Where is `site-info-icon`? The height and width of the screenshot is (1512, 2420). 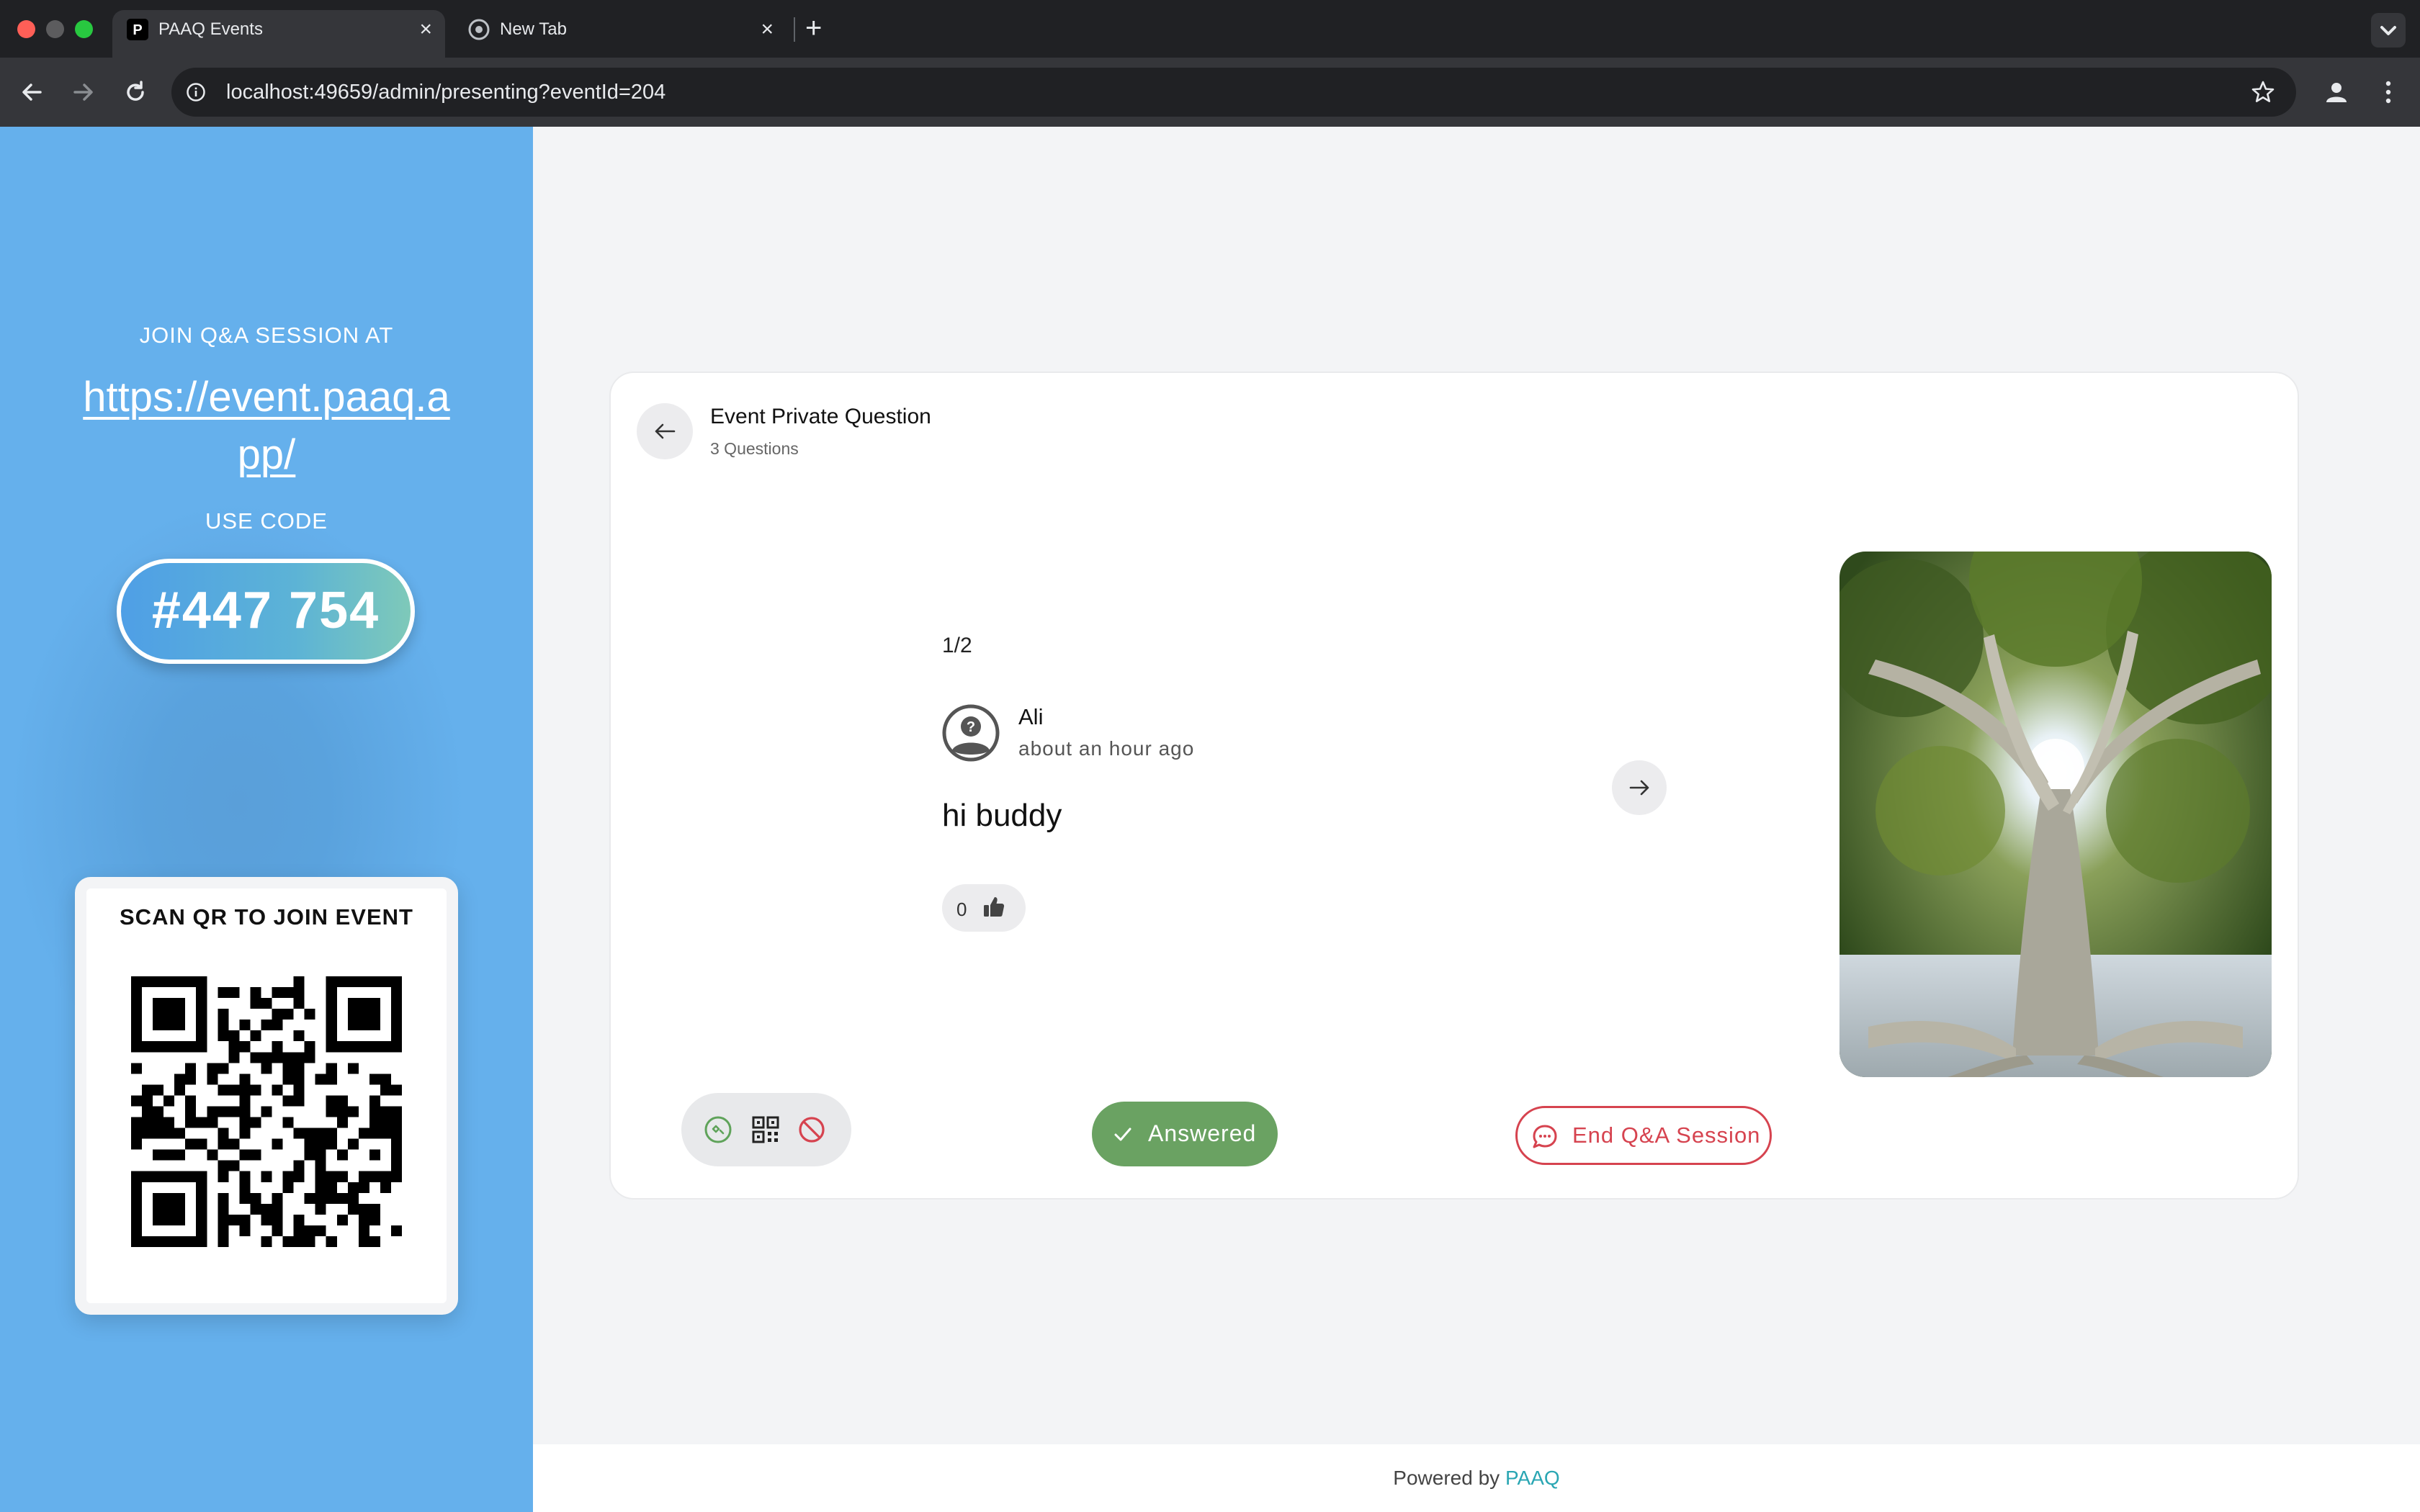
site-info-icon is located at coordinates (196, 92).